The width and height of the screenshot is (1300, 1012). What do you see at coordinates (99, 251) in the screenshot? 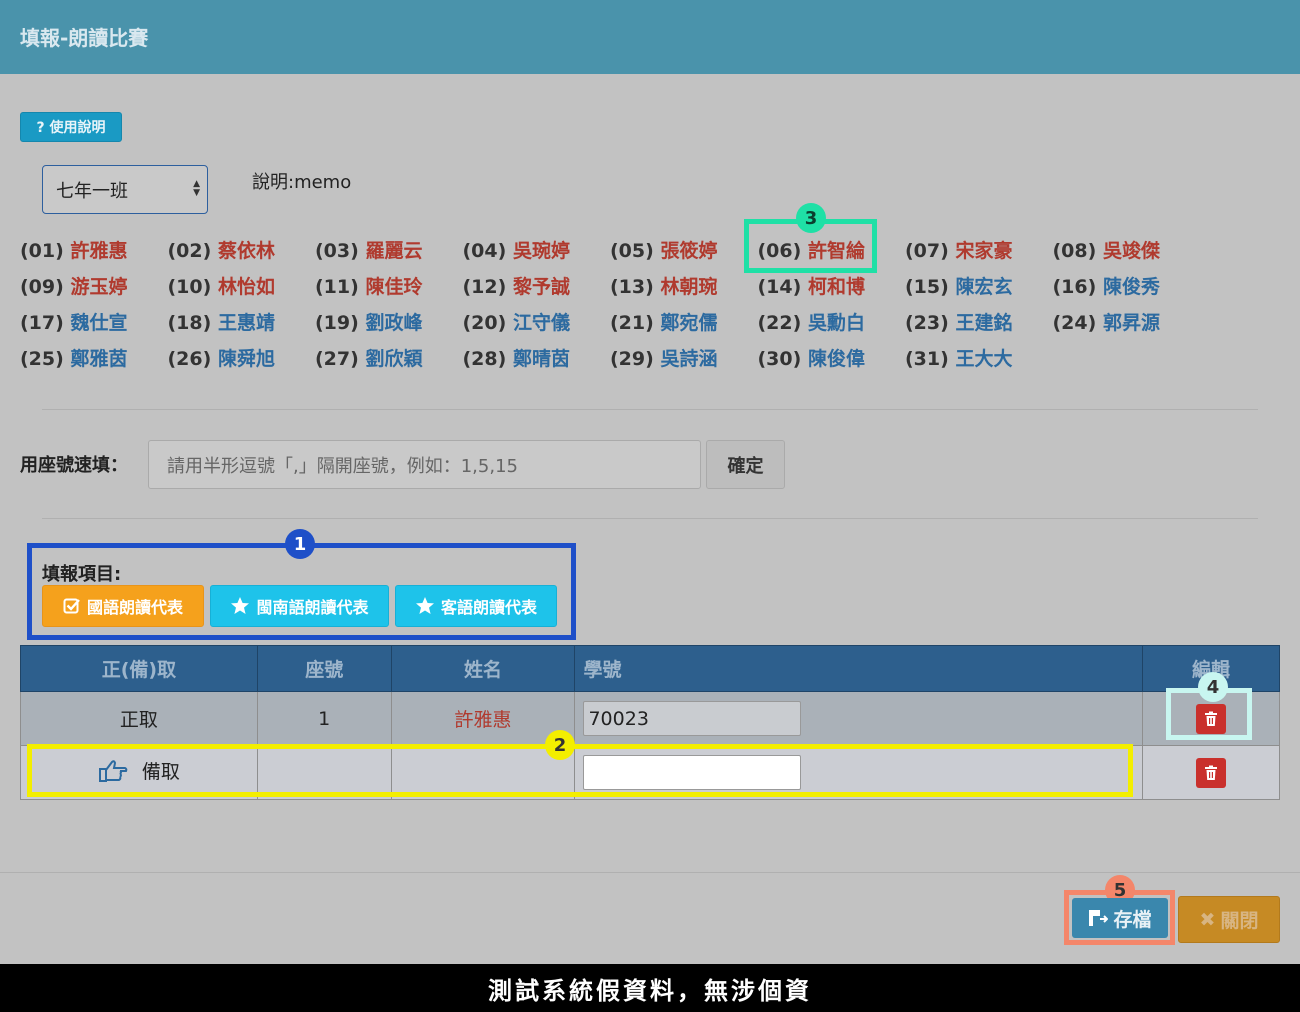
I see `student-name: 許雅惠` at bounding box center [99, 251].